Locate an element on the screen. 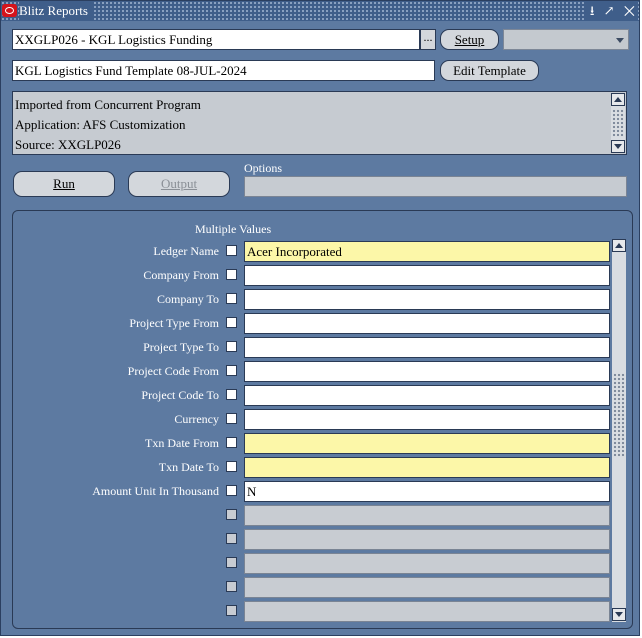 Image resolution: width=642 pixels, height=638 pixels. title-bar: Blitz Reports ⭳ ↗ ✕ is located at coordinates (320, 11).